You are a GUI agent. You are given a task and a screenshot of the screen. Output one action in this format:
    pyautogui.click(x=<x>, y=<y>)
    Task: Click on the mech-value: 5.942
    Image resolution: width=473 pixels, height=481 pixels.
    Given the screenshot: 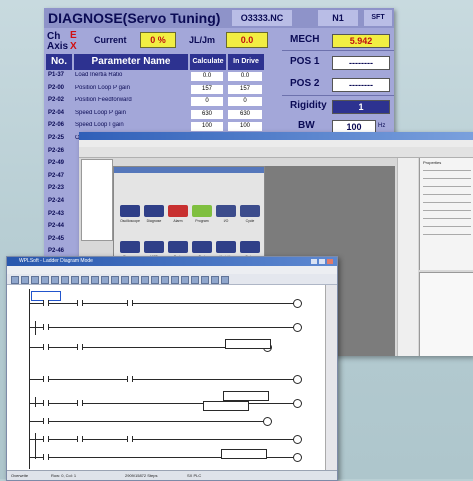 What is the action you would take?
    pyautogui.click(x=361, y=41)
    